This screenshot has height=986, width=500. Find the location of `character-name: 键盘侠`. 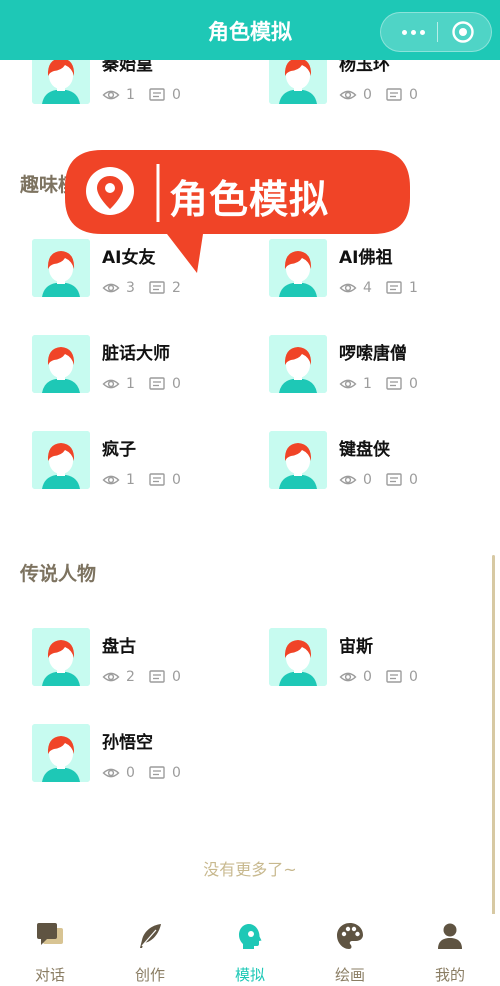

character-name: 键盘侠 is located at coordinates (364, 450).